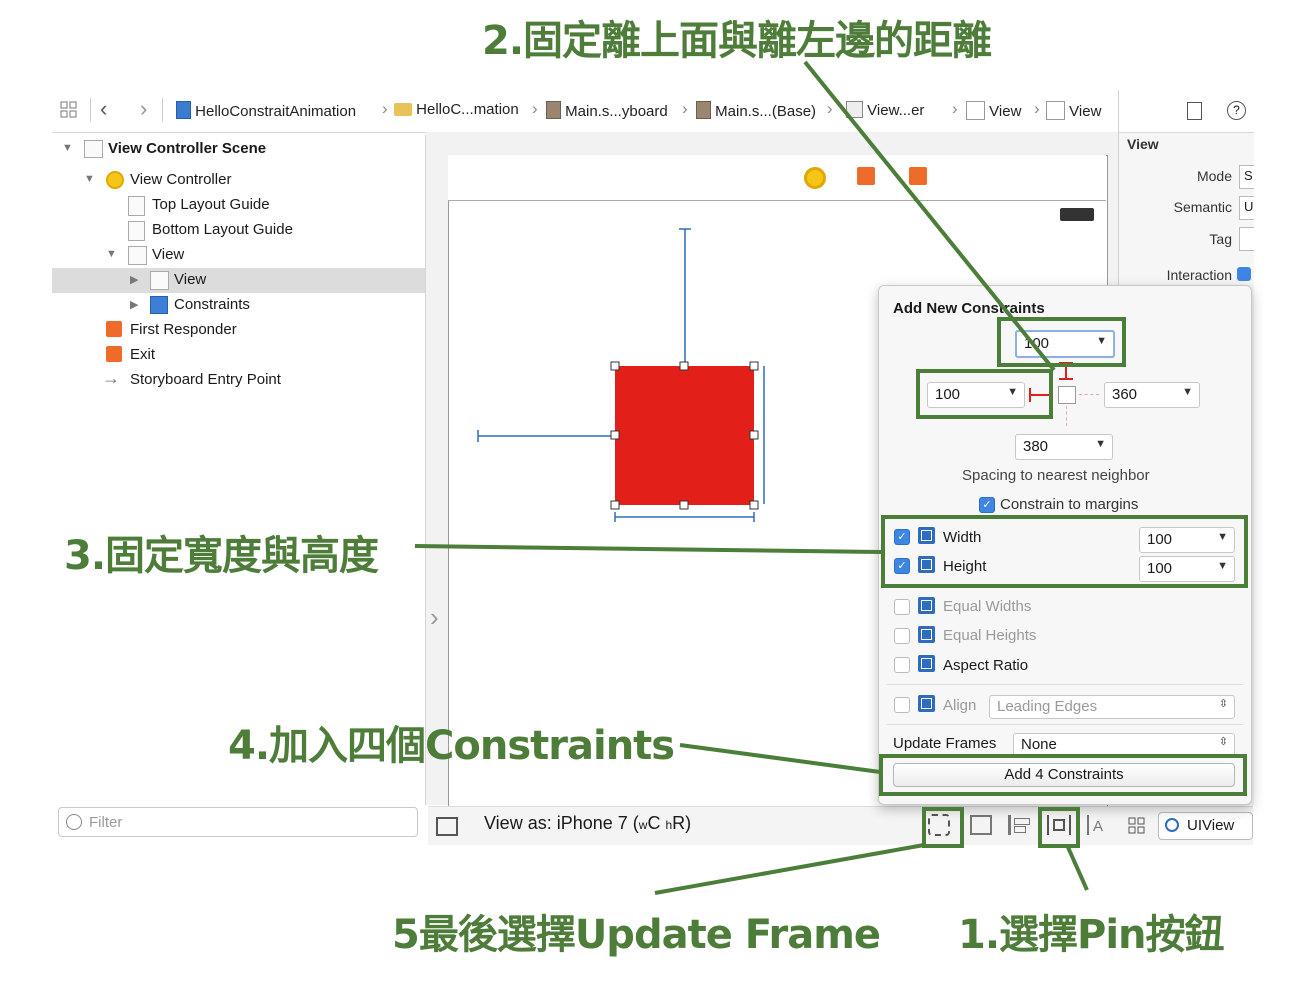  Describe the element at coordinates (780, 758) in the screenshot. I see `arrow-step4` at that location.